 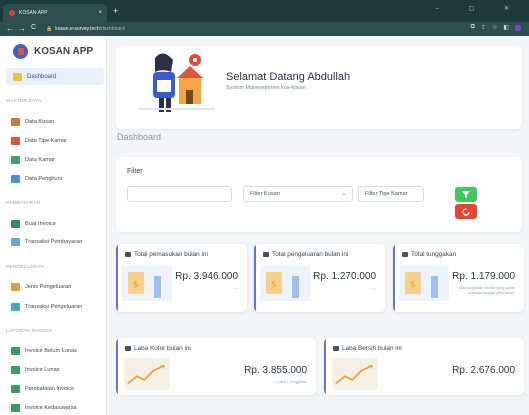 What do you see at coordinates (374, 288) in the screenshot?
I see `card-note: —` at bounding box center [374, 288].